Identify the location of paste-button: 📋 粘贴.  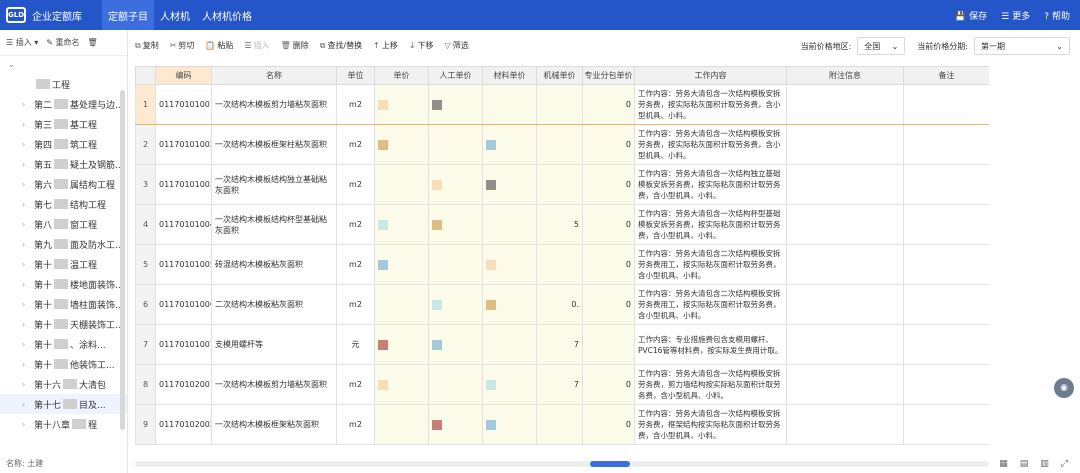
(219, 45).